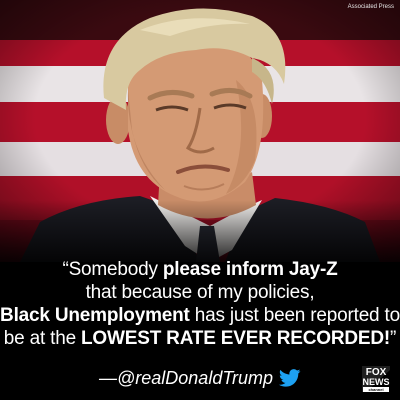 The height and width of the screenshot is (400, 400). Describe the element at coordinates (115, 269) in the screenshot. I see `quote-text: Somebody` at that location.